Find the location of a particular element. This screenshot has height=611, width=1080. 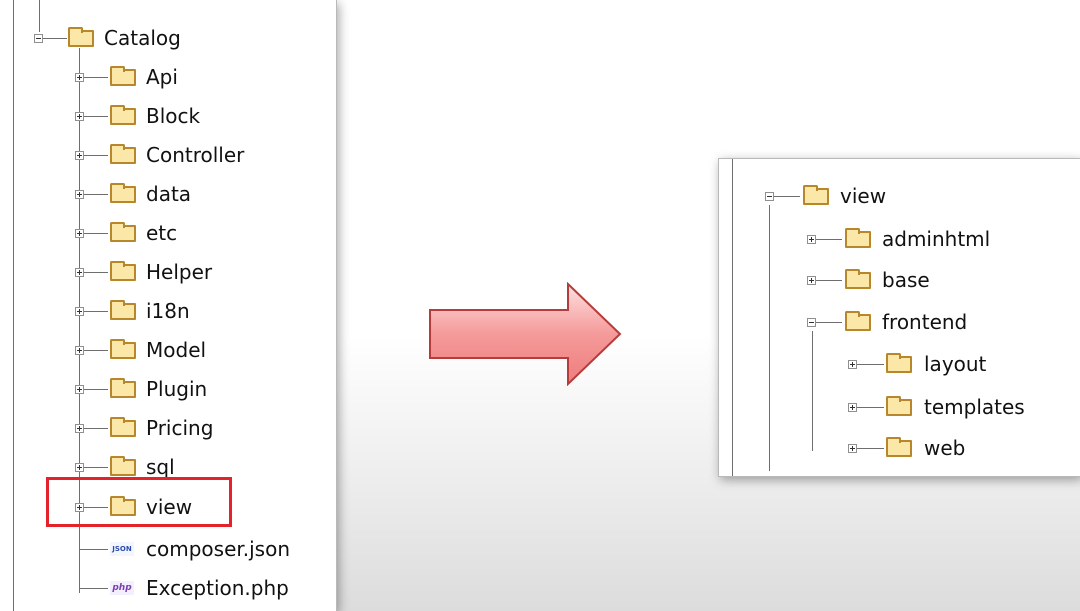

tree-item-api: Api is located at coordinates (162, 77).